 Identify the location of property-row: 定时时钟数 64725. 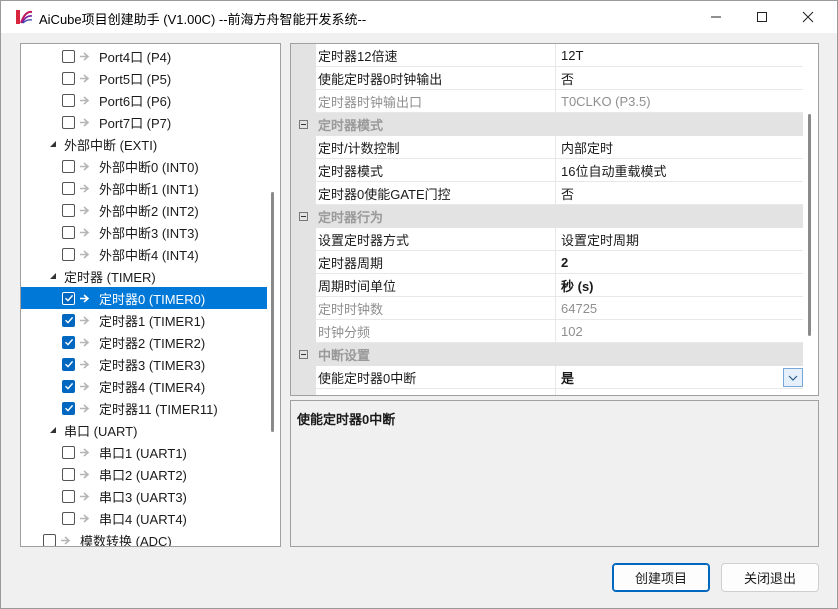
(547, 308).